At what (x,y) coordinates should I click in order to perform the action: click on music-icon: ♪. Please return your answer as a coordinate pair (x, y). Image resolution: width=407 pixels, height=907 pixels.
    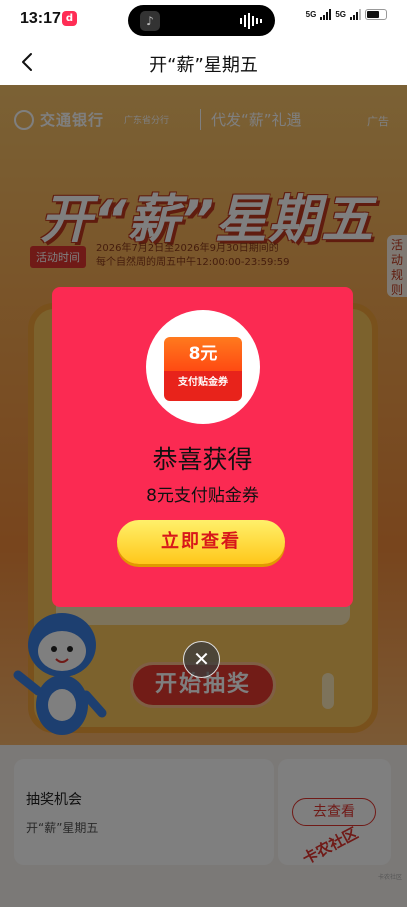
    Looking at the image, I should click on (150, 21).